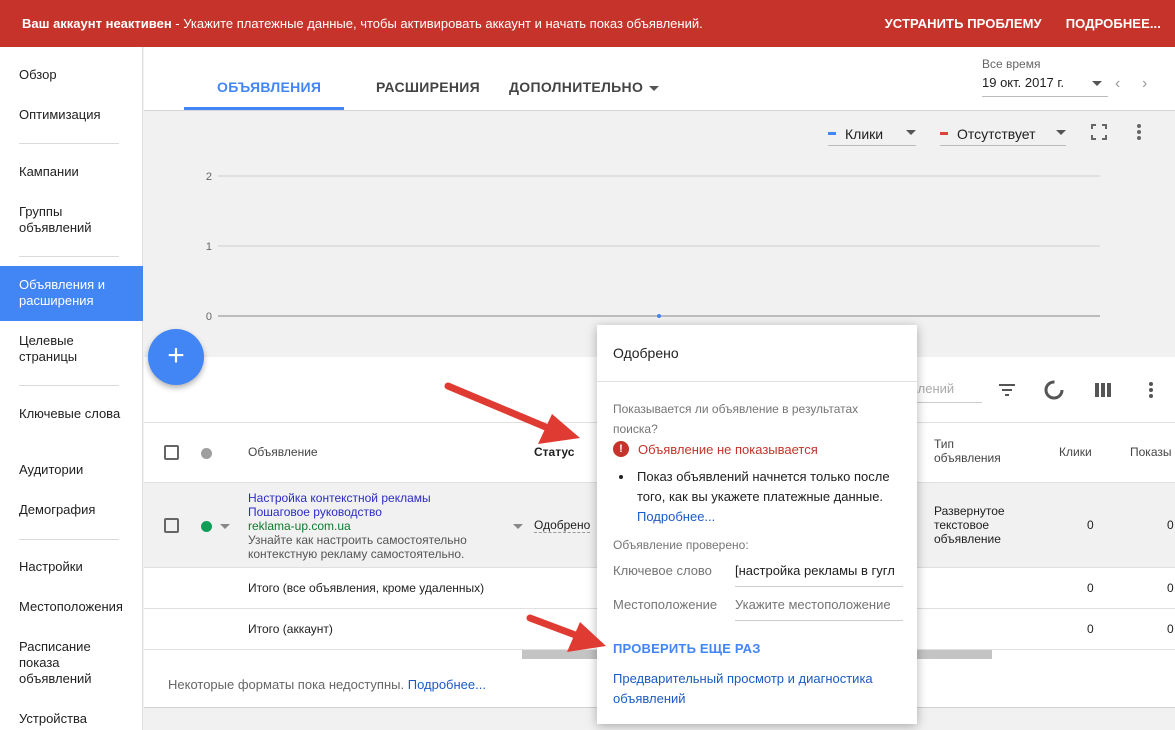  I want to click on active-tab-indicator, so click(264, 108).